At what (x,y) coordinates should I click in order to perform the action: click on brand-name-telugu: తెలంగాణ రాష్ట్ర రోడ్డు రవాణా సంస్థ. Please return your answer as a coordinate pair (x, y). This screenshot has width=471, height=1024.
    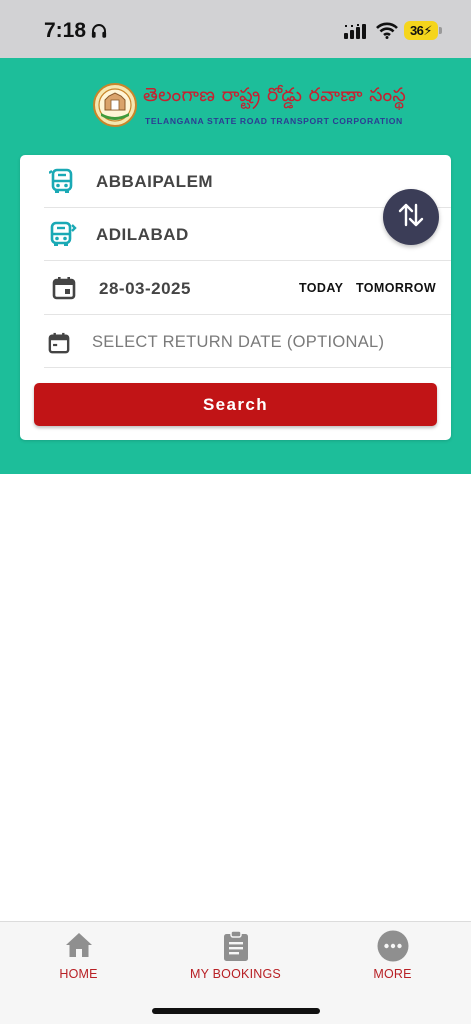
    Looking at the image, I should click on (275, 95).